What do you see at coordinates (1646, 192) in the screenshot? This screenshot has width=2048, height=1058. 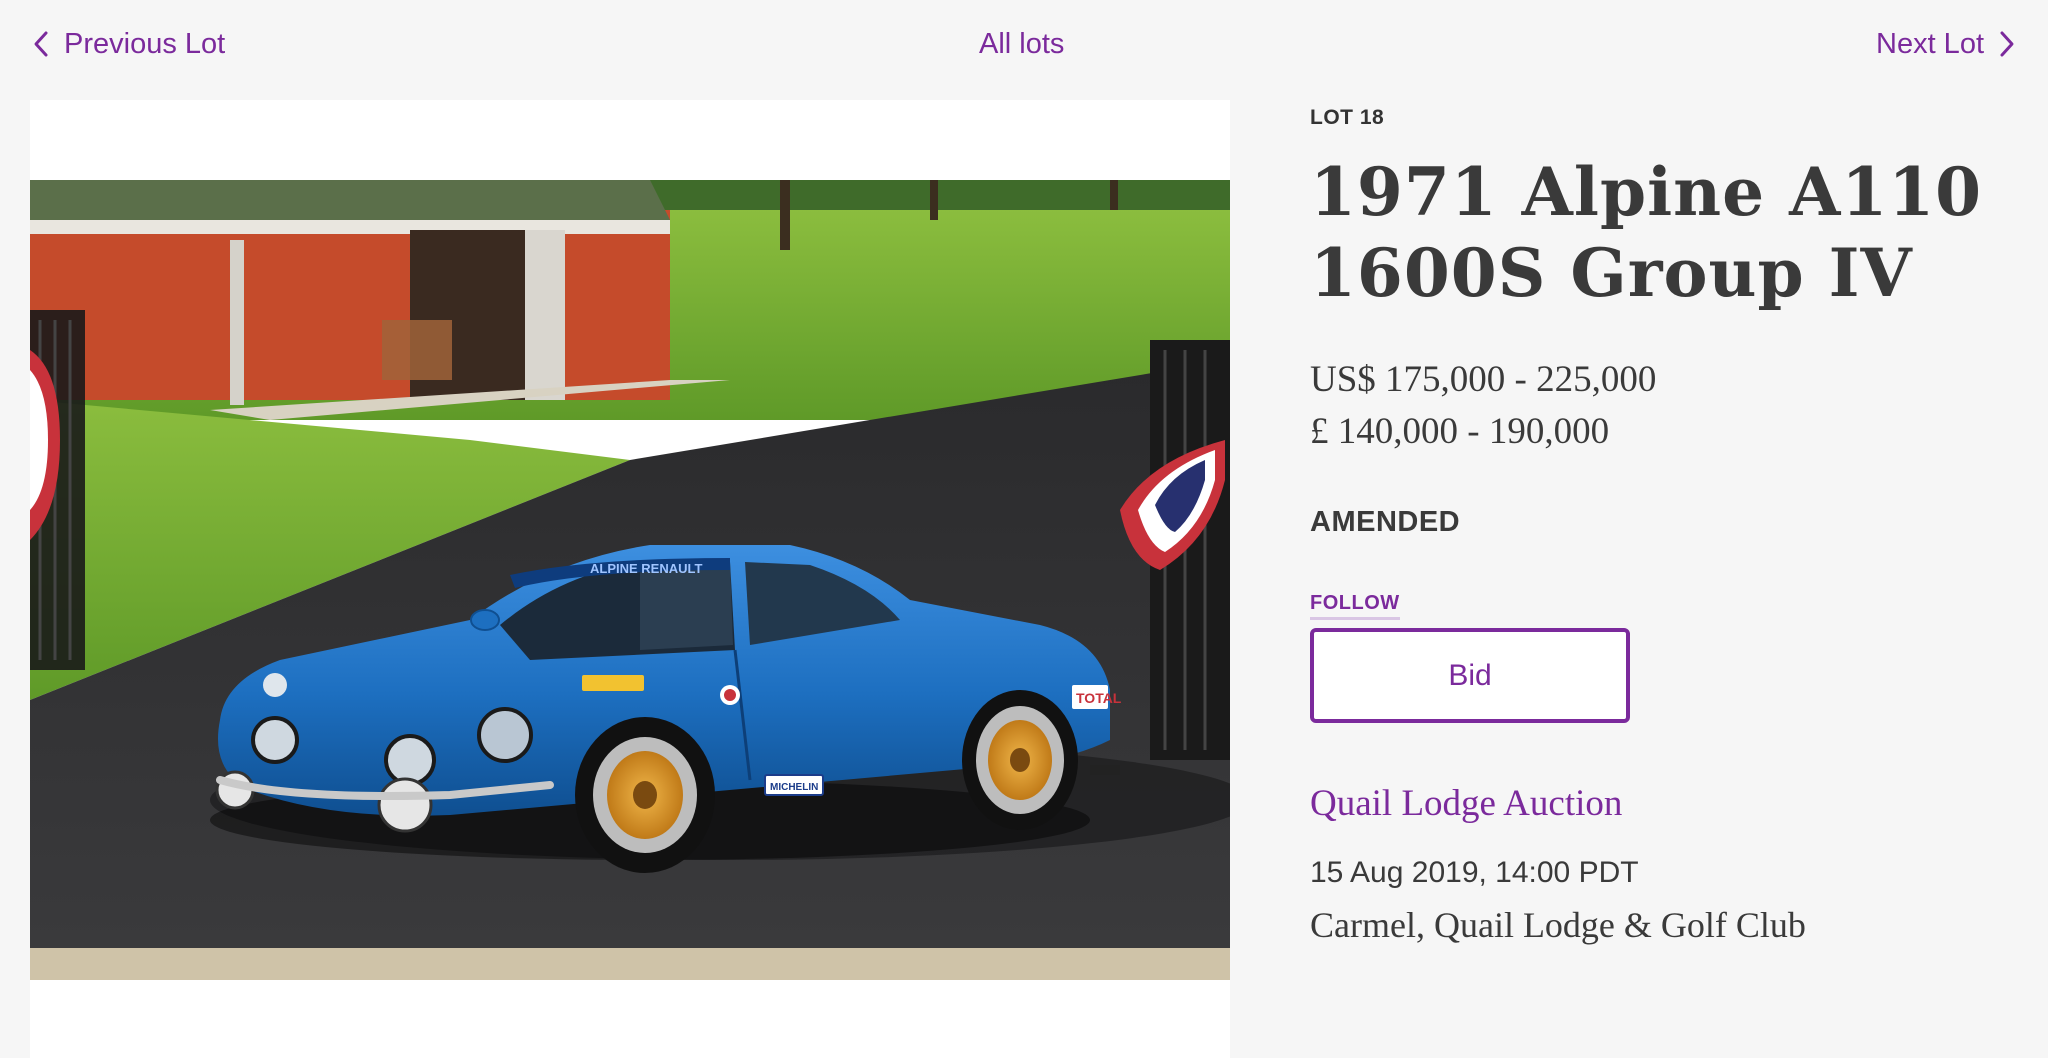 I see `lot-title-line-1: 1971 Alpine A110` at bounding box center [1646, 192].